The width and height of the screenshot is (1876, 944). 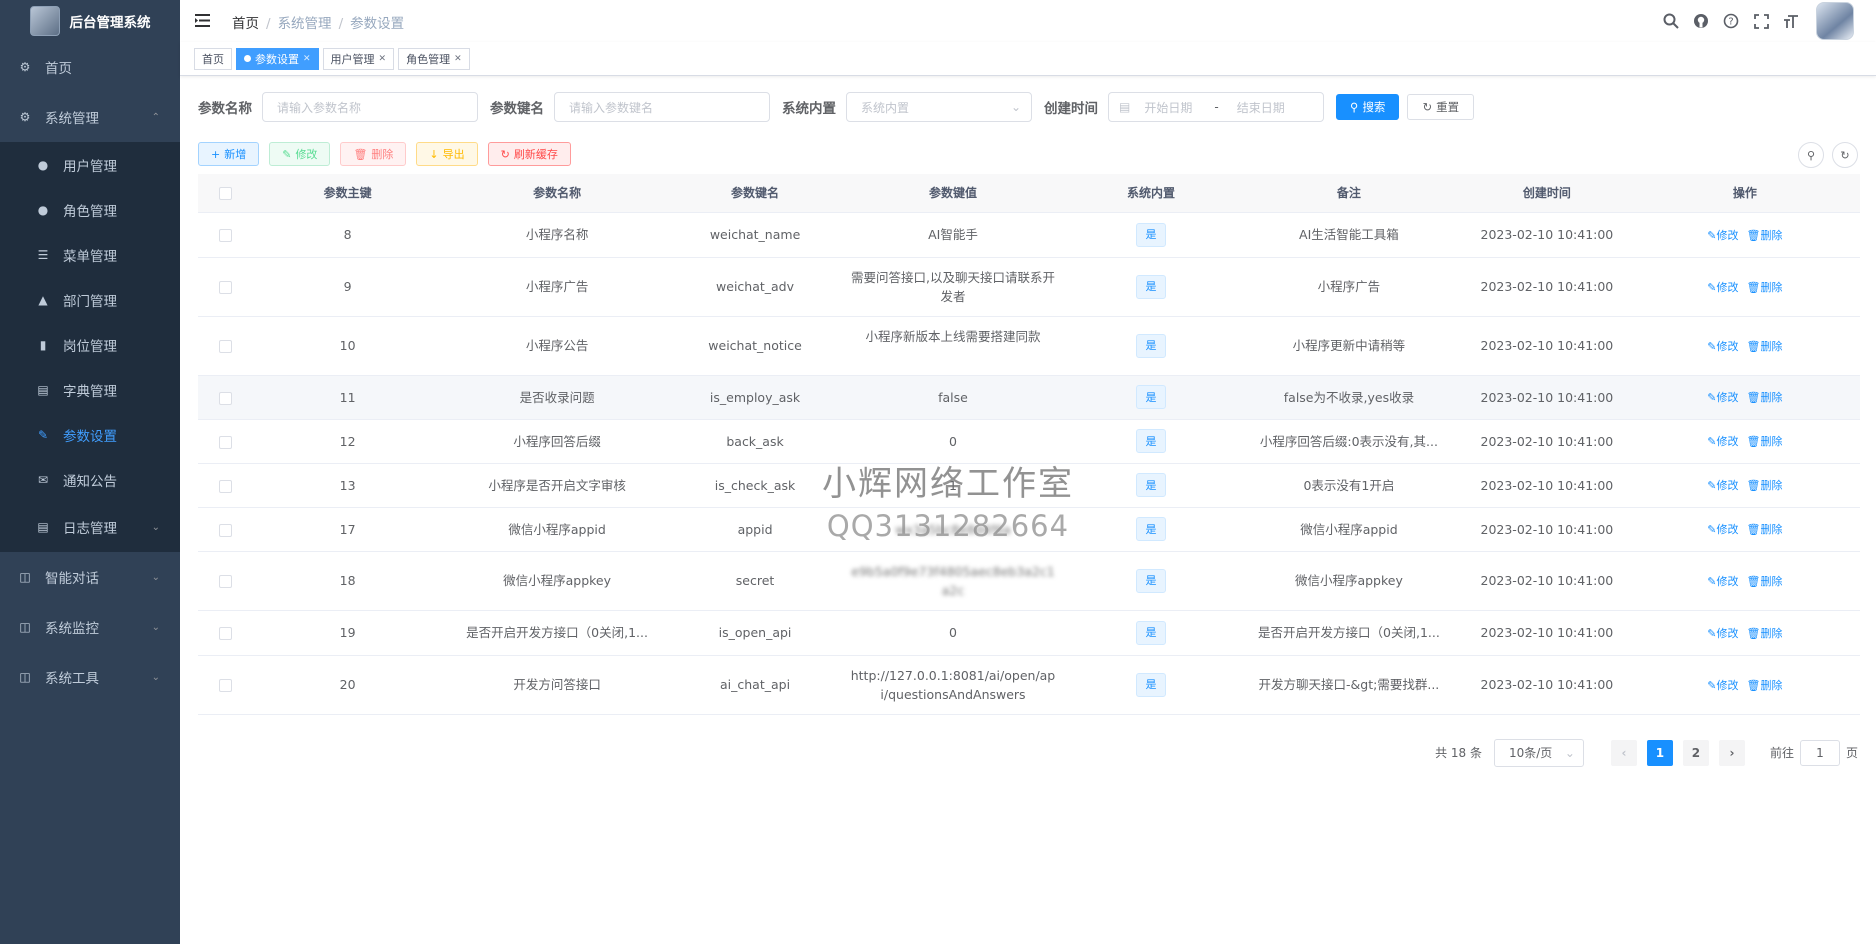 I want to click on sidebar-item-role: ● 角色管理, so click(x=90, y=209).